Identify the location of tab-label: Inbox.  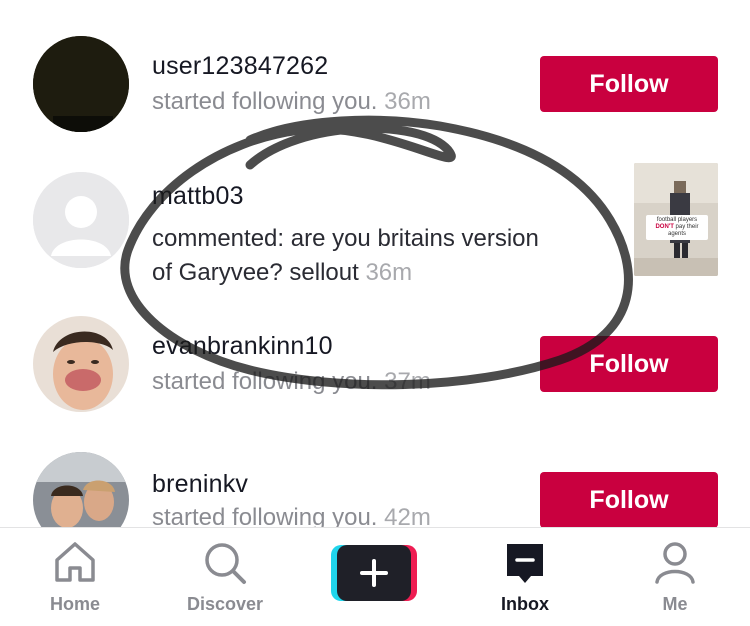
(525, 604).